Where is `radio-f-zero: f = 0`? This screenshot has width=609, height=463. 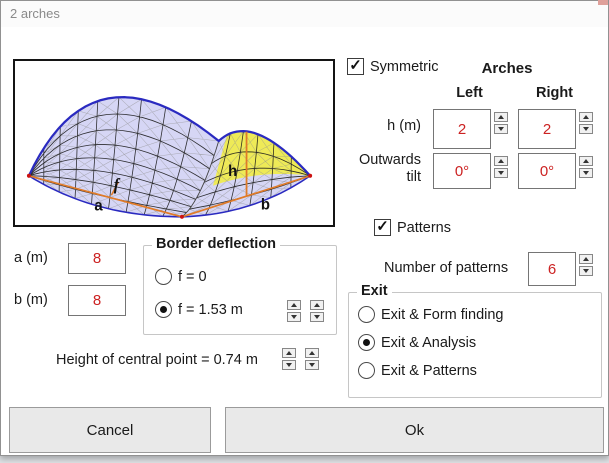 radio-f-zero: f = 0 is located at coordinates (181, 276).